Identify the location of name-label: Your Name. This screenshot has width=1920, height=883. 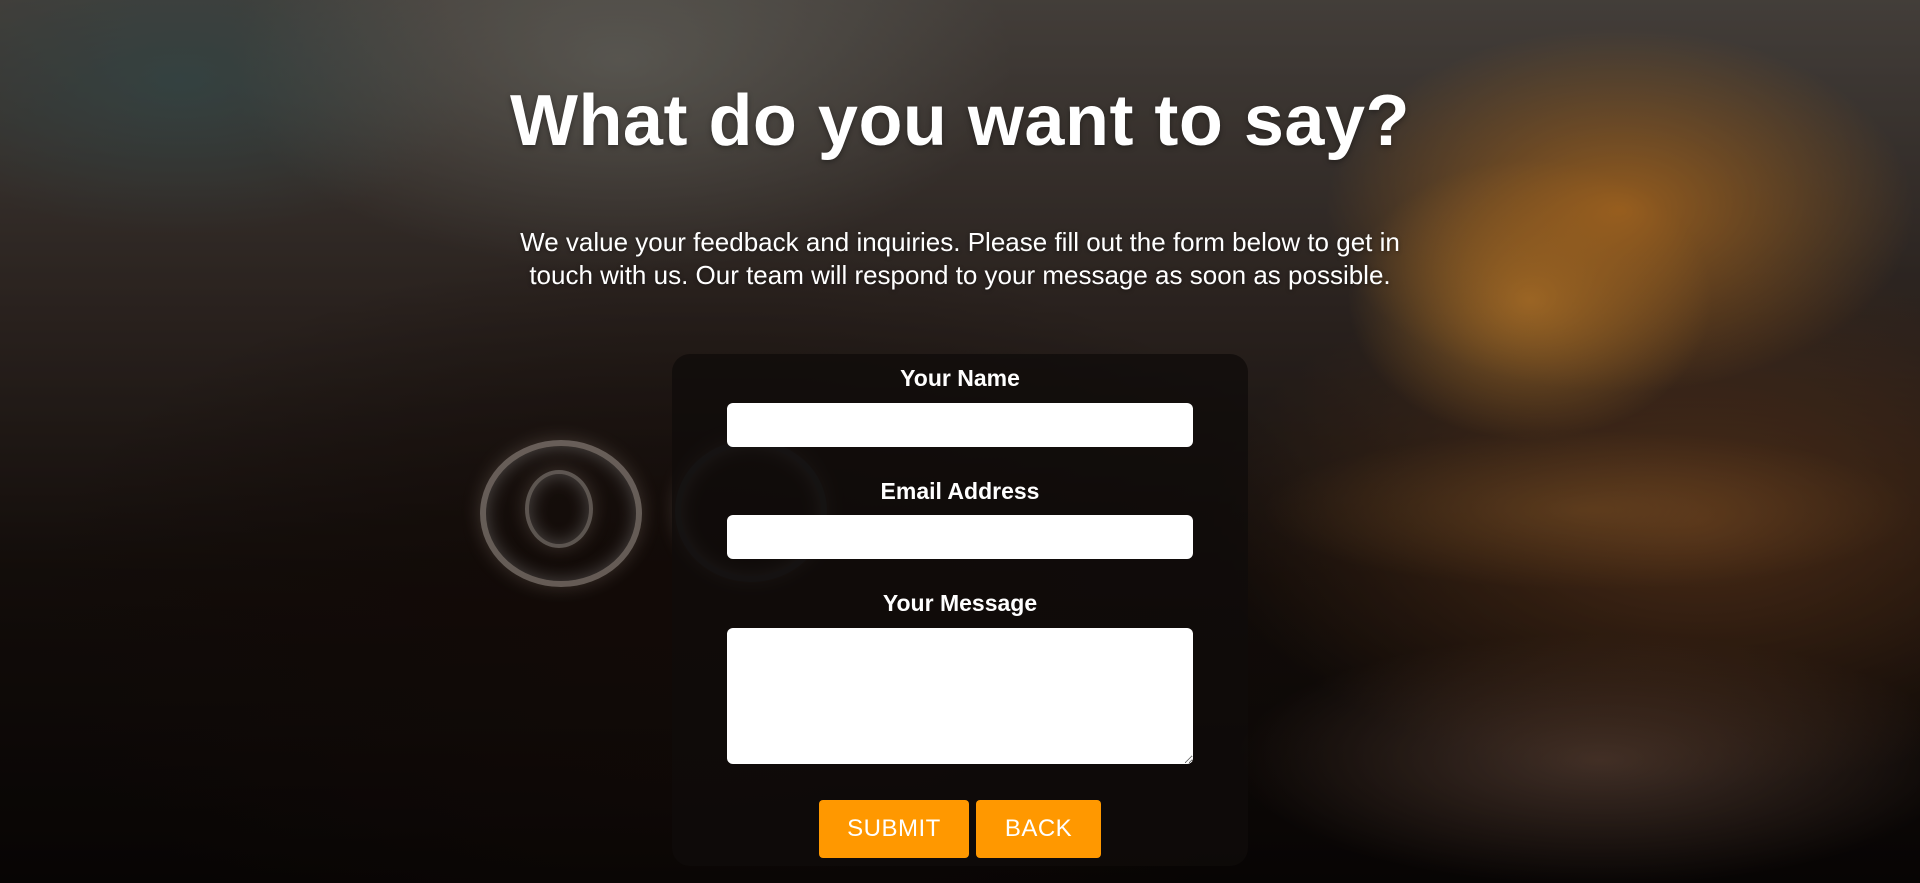
(960, 378).